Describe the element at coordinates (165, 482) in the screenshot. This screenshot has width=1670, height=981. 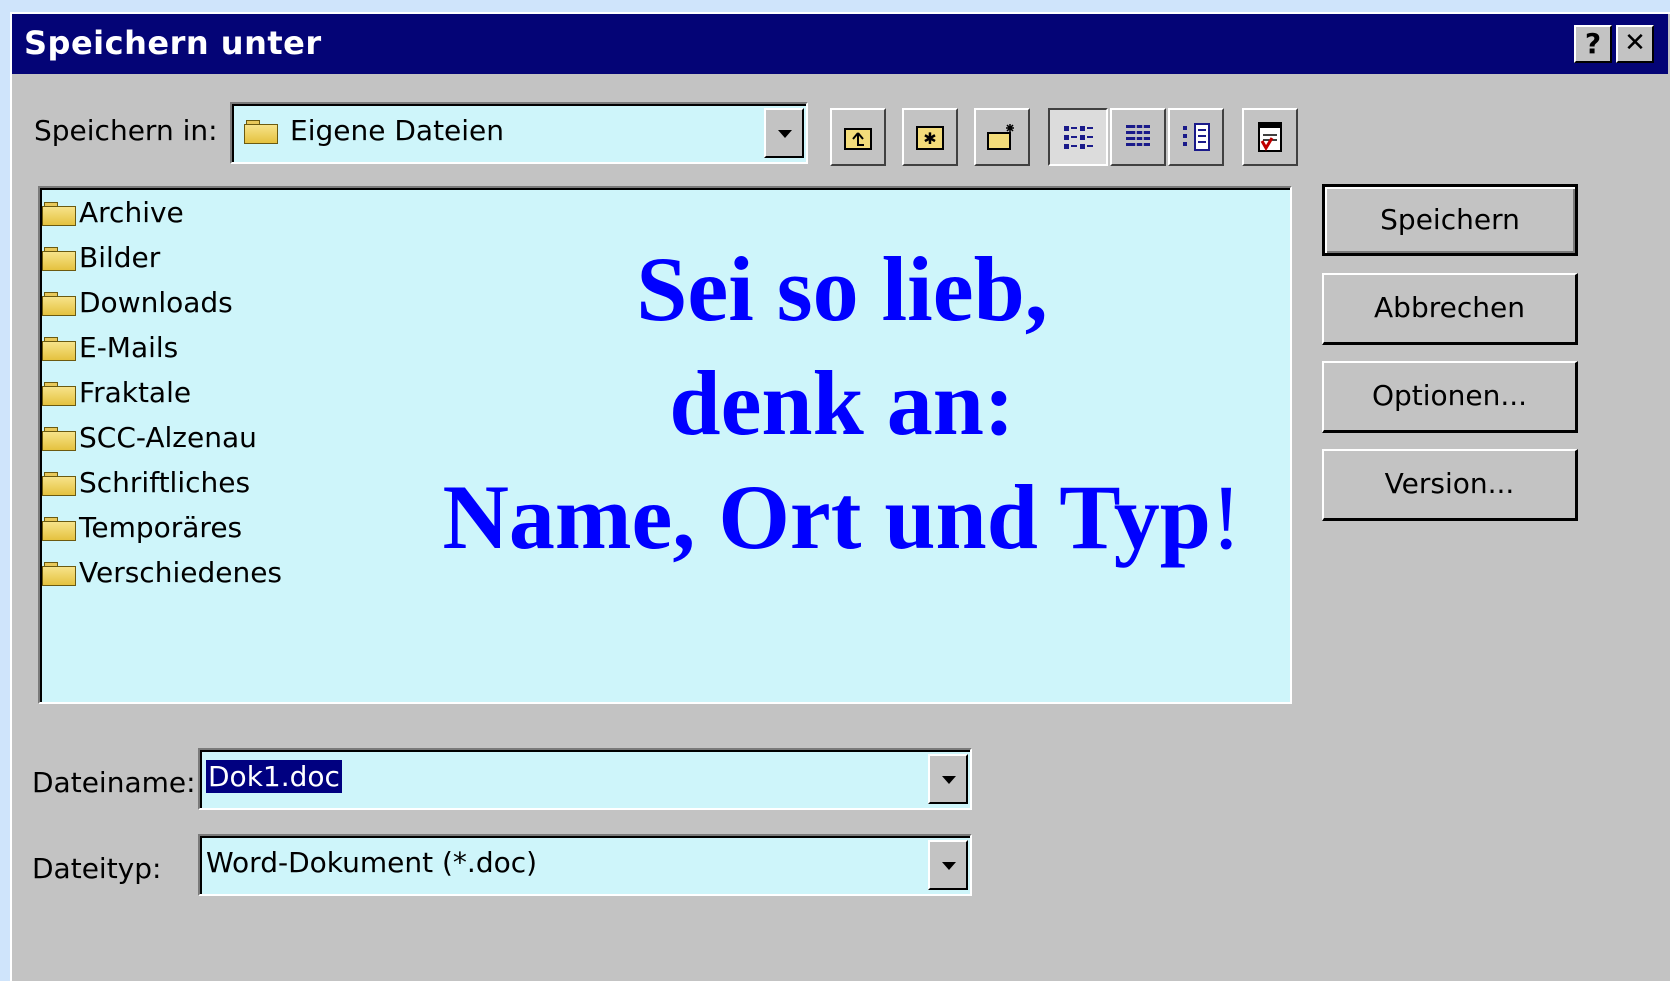
I see `list-item-label: Schriftliches` at that location.